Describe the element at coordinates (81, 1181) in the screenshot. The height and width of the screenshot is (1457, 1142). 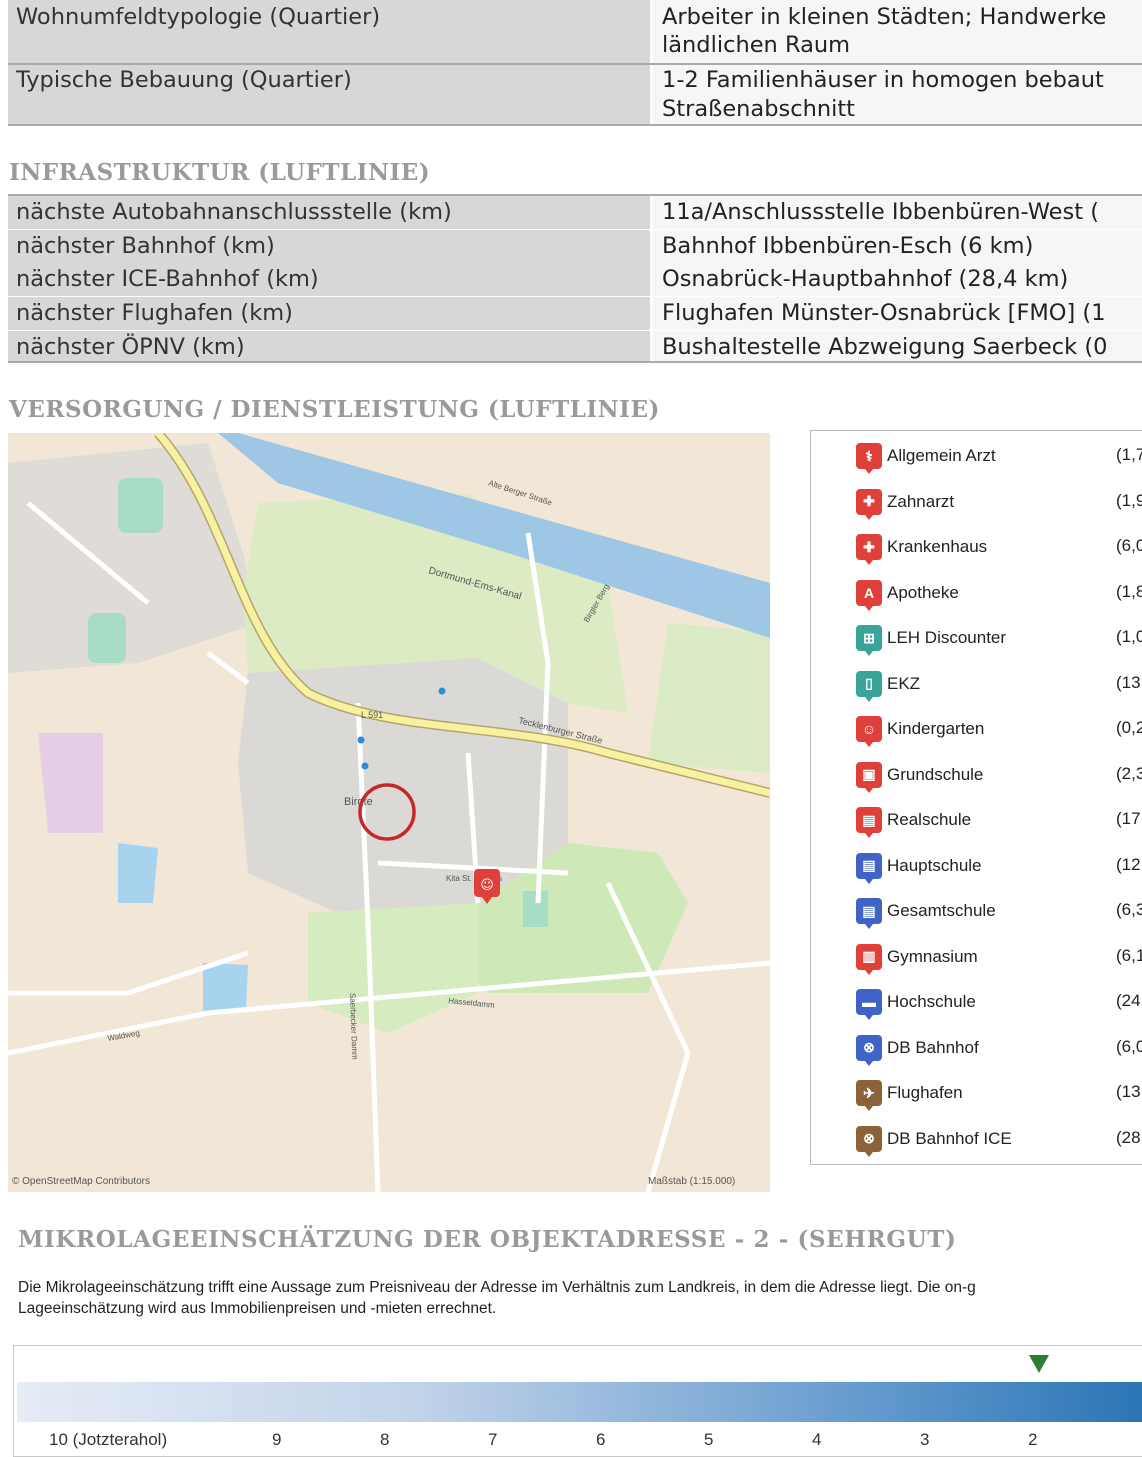
I see `map-attribution: © OpenStreetMap Contributors` at that location.